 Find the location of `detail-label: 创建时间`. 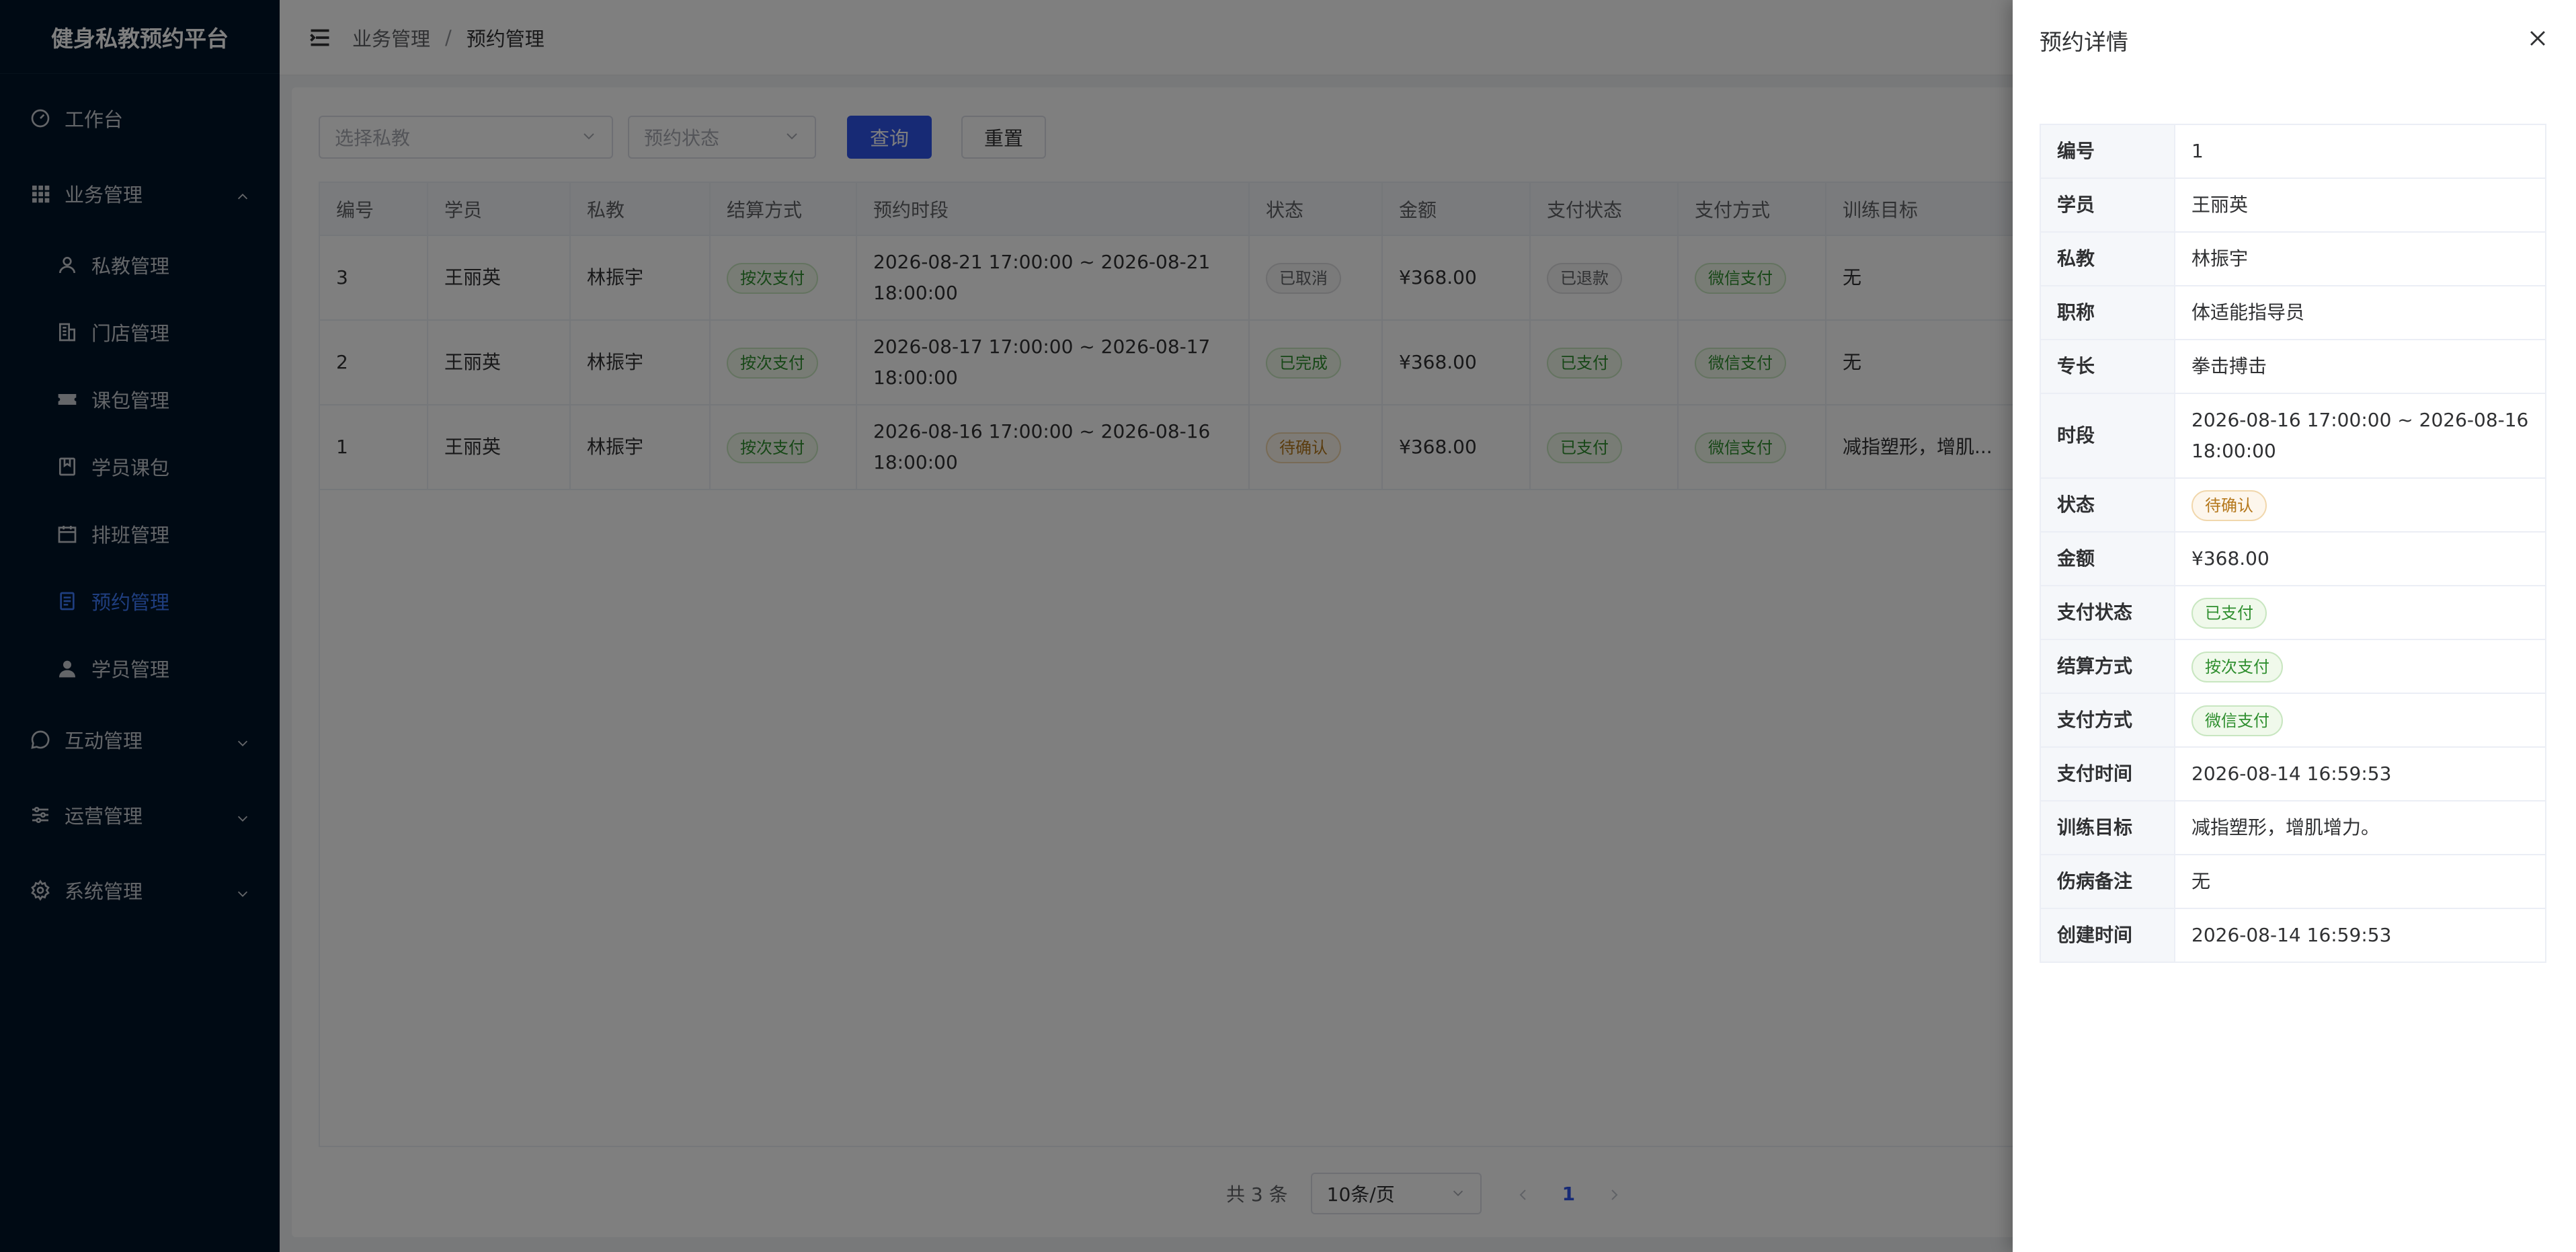

detail-label: 创建时间 is located at coordinates (2107, 935).